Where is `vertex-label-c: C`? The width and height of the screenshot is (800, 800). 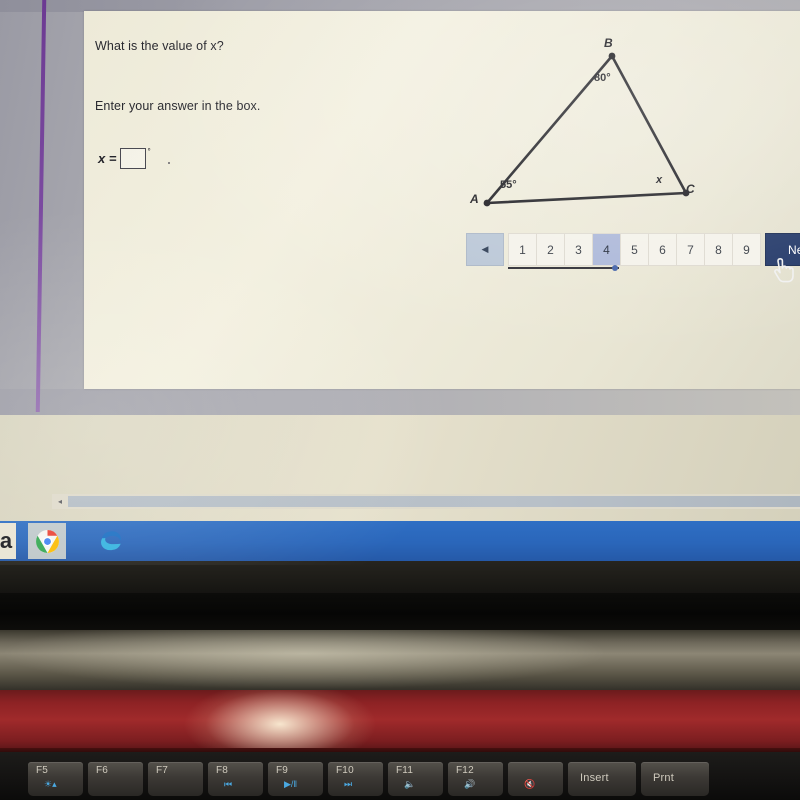 vertex-label-c: C is located at coordinates (690, 189).